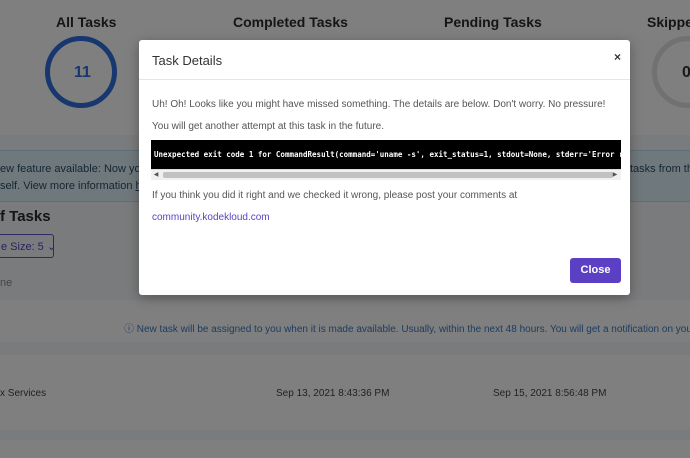  I want to click on scroll-left-icon: ◀, so click(156, 175).